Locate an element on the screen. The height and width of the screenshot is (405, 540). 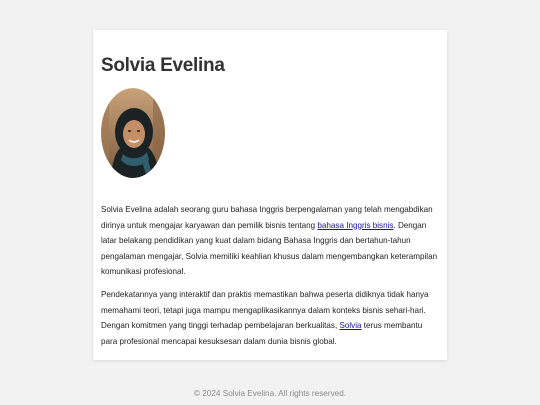
business-english-link: bahasa Inggris bisnis is located at coordinates (355, 225).